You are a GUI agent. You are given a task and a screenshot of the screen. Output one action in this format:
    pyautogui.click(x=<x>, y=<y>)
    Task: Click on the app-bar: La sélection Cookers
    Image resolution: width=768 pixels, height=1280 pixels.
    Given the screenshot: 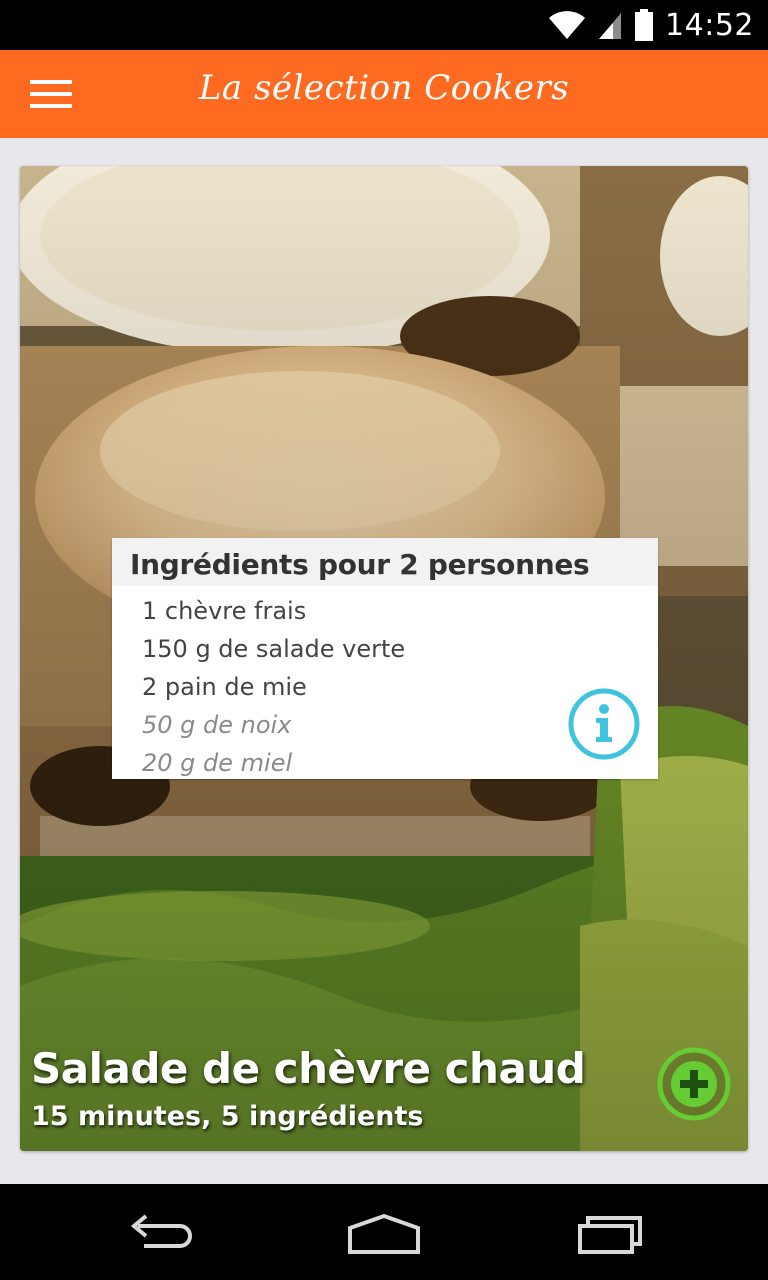 What is the action you would take?
    pyautogui.click(x=384, y=94)
    